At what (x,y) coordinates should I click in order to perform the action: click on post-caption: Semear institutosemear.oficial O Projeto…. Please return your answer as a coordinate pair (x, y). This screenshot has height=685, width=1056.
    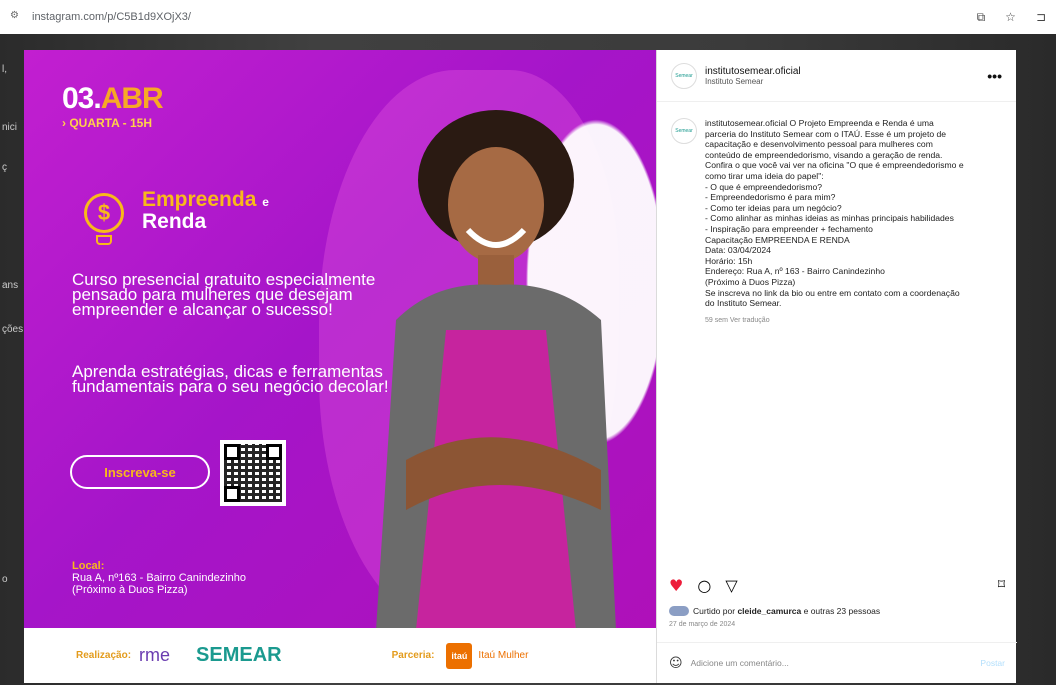
    Looking at the image, I should click on (836, 213).